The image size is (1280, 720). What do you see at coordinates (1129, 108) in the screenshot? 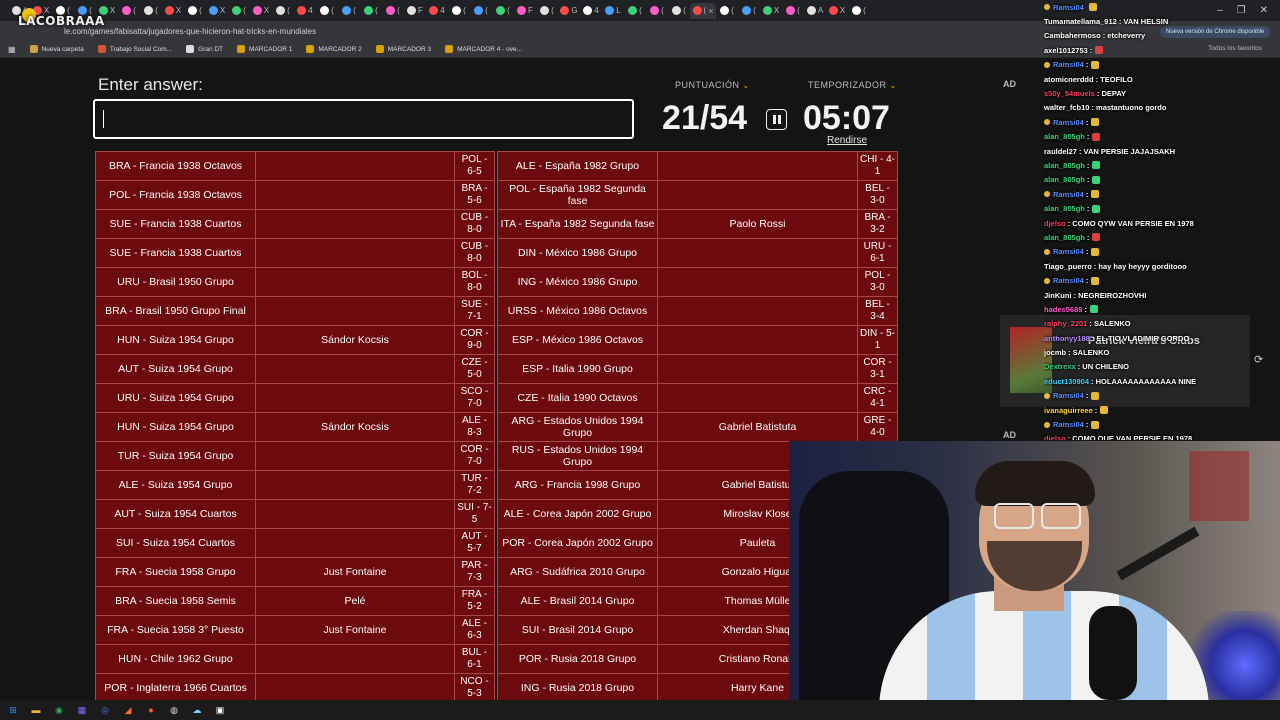
I see `chat-text: : mastantuono gordo` at bounding box center [1129, 108].